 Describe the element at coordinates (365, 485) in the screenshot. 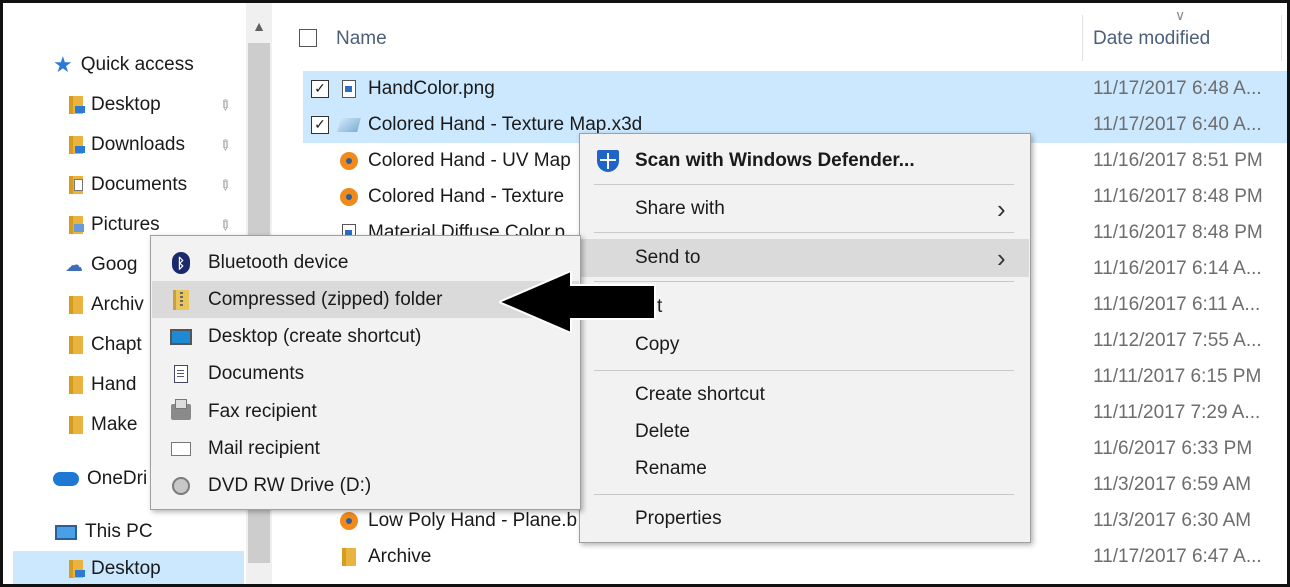

I see `send-to-dvd-drive: DVD RW Drive (D:)` at that location.